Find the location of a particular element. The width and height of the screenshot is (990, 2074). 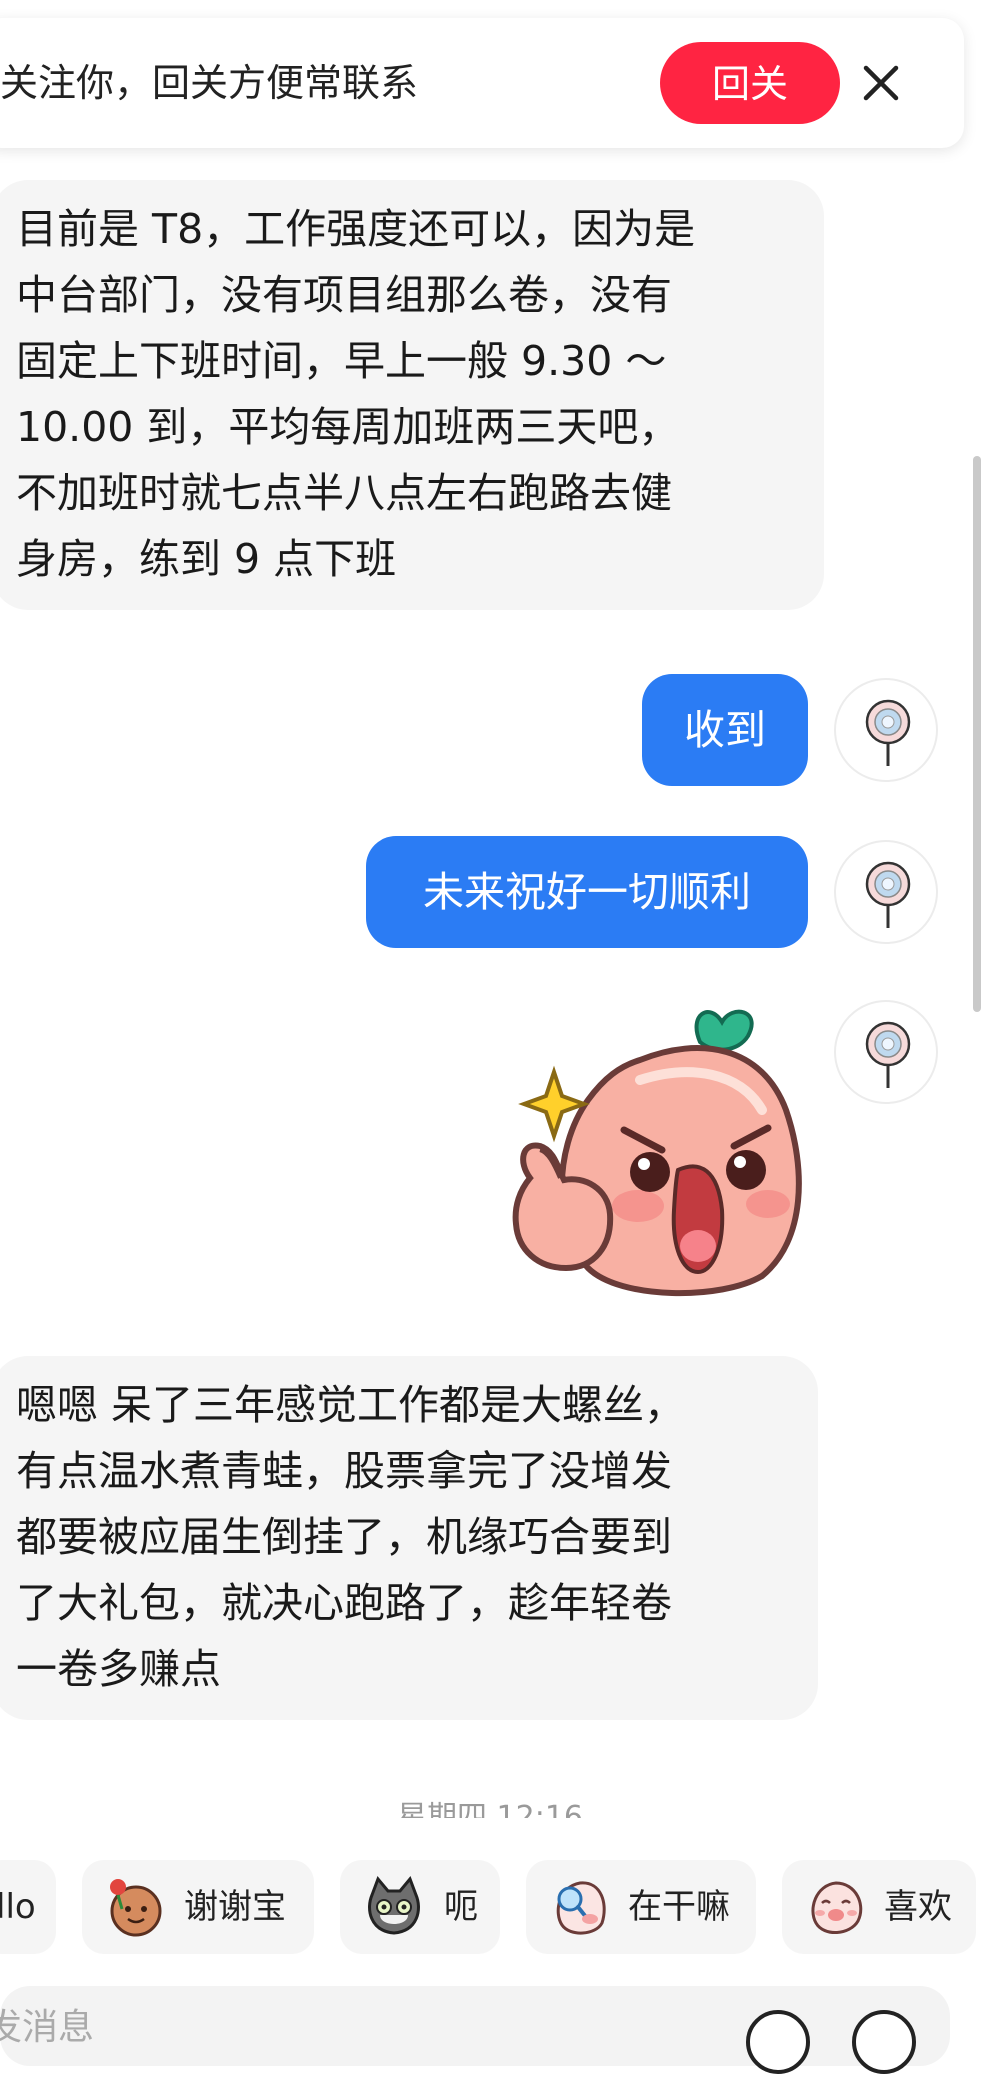

message-line: 有点温水煮青蛙，股票拿完了没增发 is located at coordinates (344, 1471).